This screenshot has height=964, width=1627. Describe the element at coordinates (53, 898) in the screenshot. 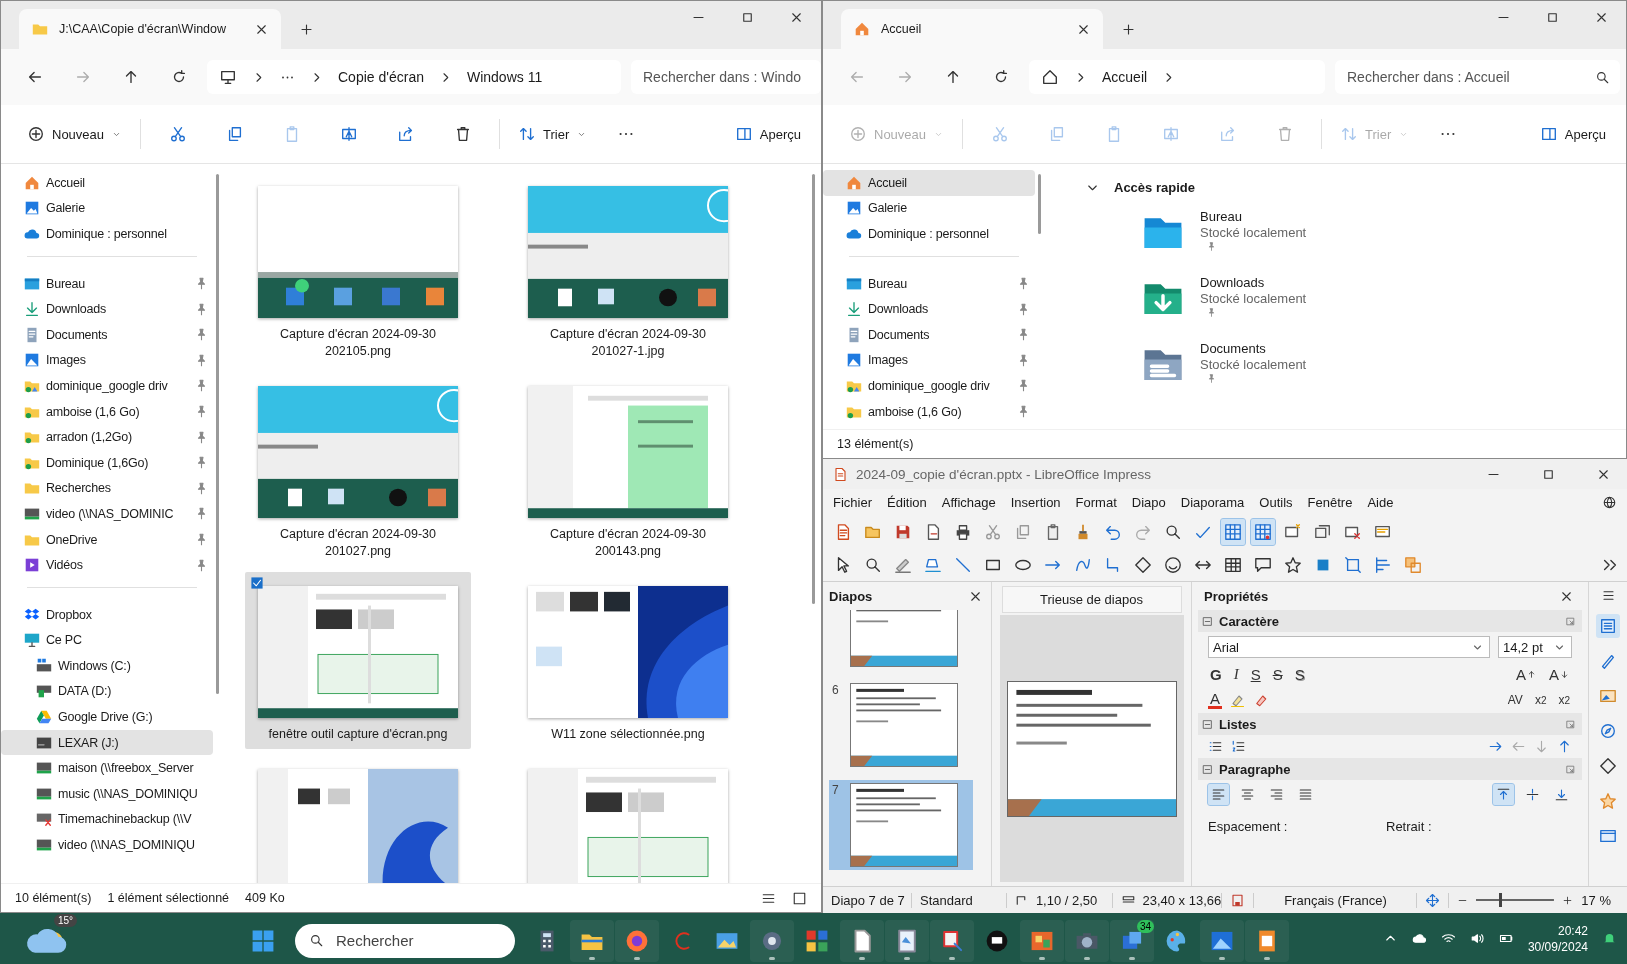

I see `status-text: 10 élément(s)` at that location.